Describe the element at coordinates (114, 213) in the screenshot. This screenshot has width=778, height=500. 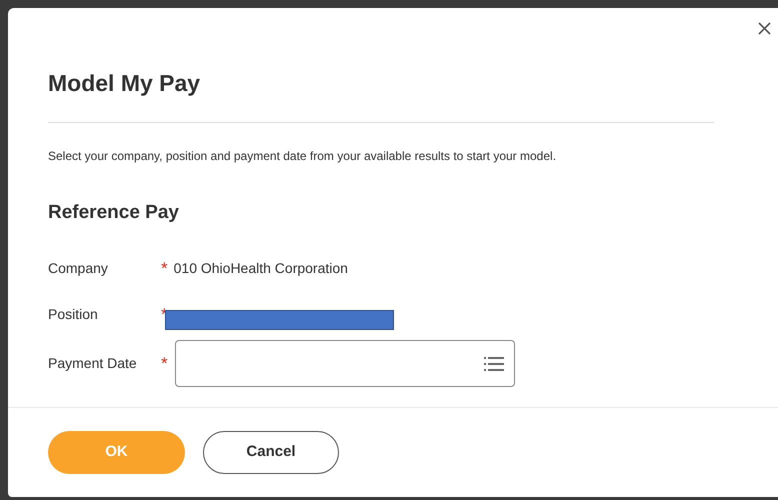
I see `section-heading: Reference Pay` at that location.